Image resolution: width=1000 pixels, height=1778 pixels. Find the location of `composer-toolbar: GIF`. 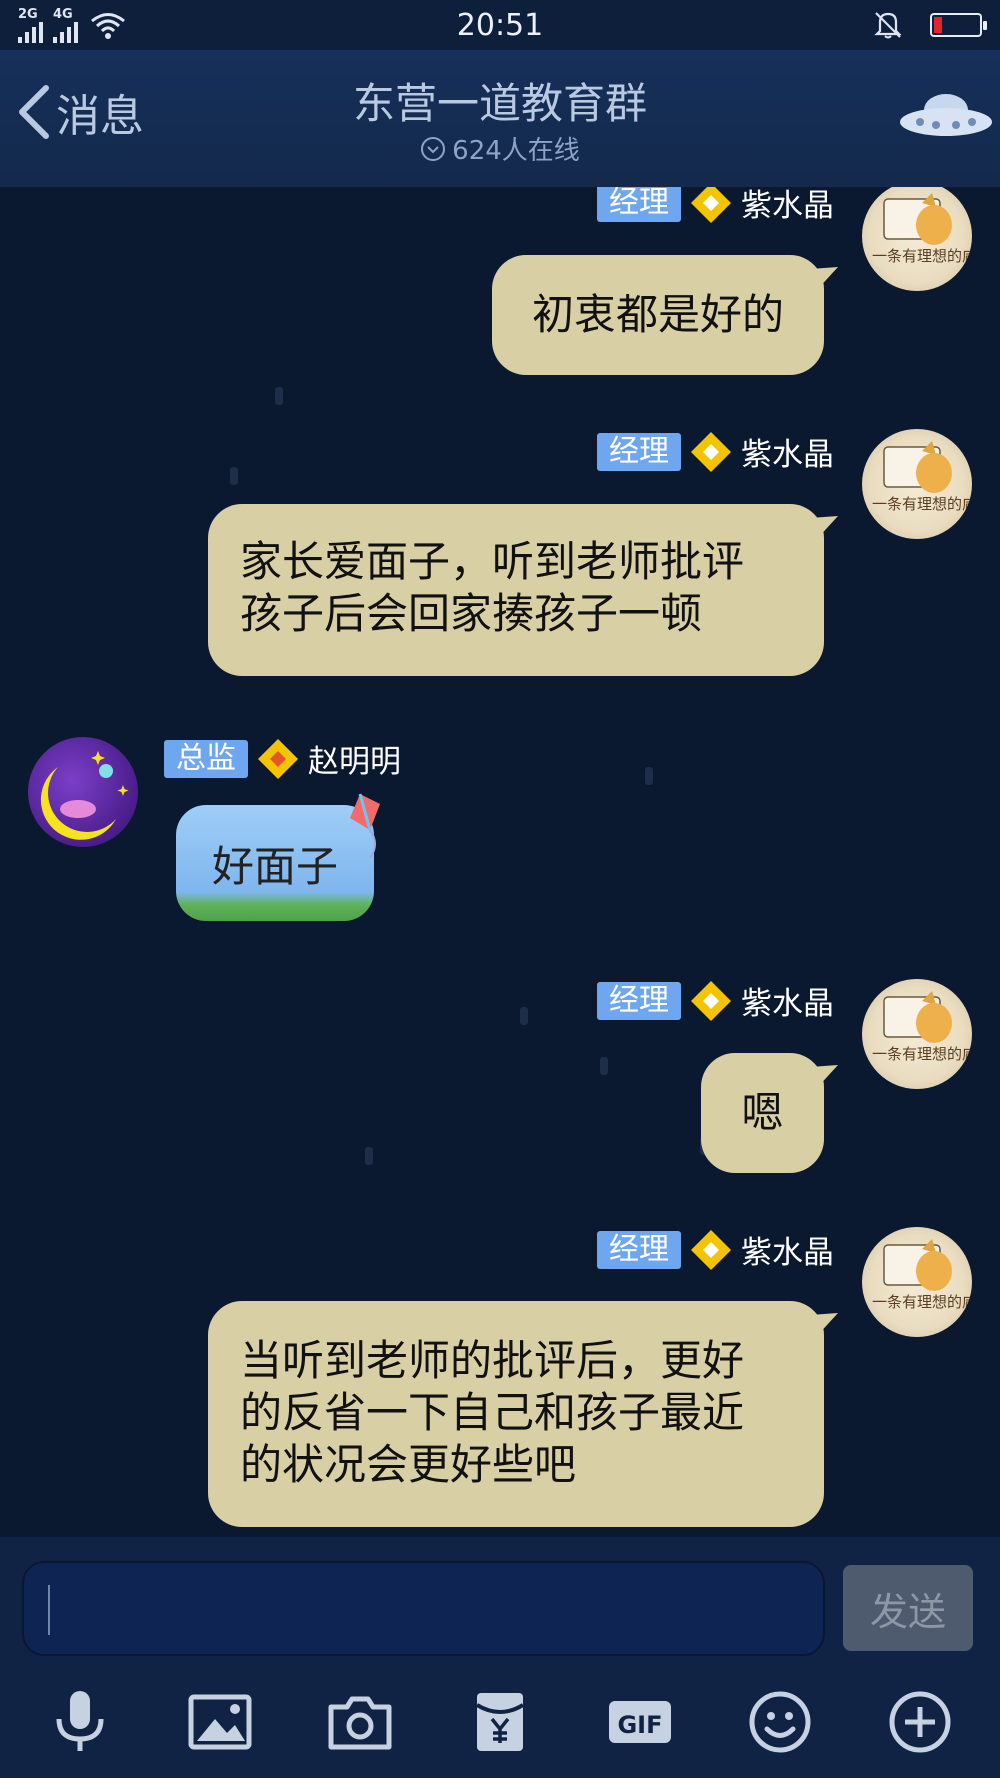

composer-toolbar: GIF is located at coordinates (500, 1721).